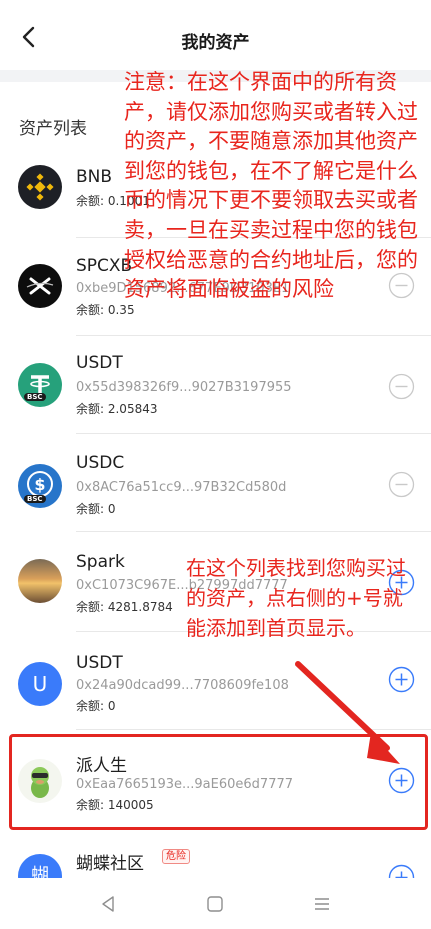 This screenshot has width=431, height=929. Describe the element at coordinates (53, 129) in the screenshot. I see `asset-list-label: 资产列表` at that location.